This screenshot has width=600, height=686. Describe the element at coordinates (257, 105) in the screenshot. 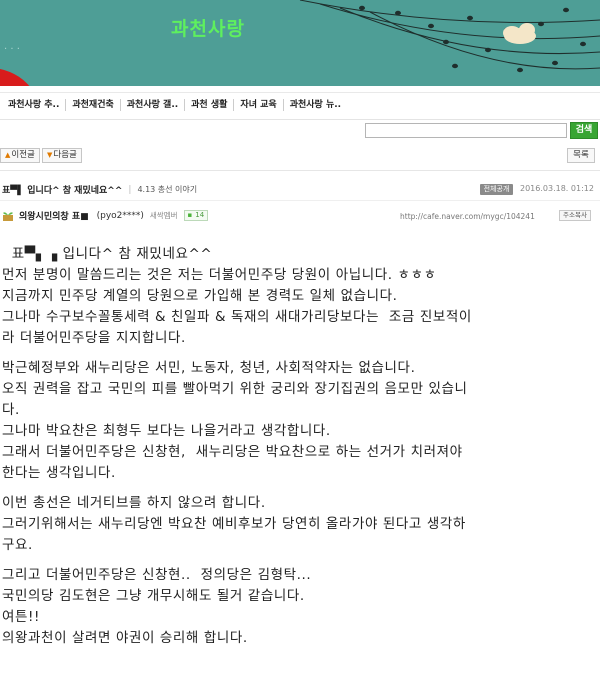

I see `menu-item-education: 자녀 교육` at that location.